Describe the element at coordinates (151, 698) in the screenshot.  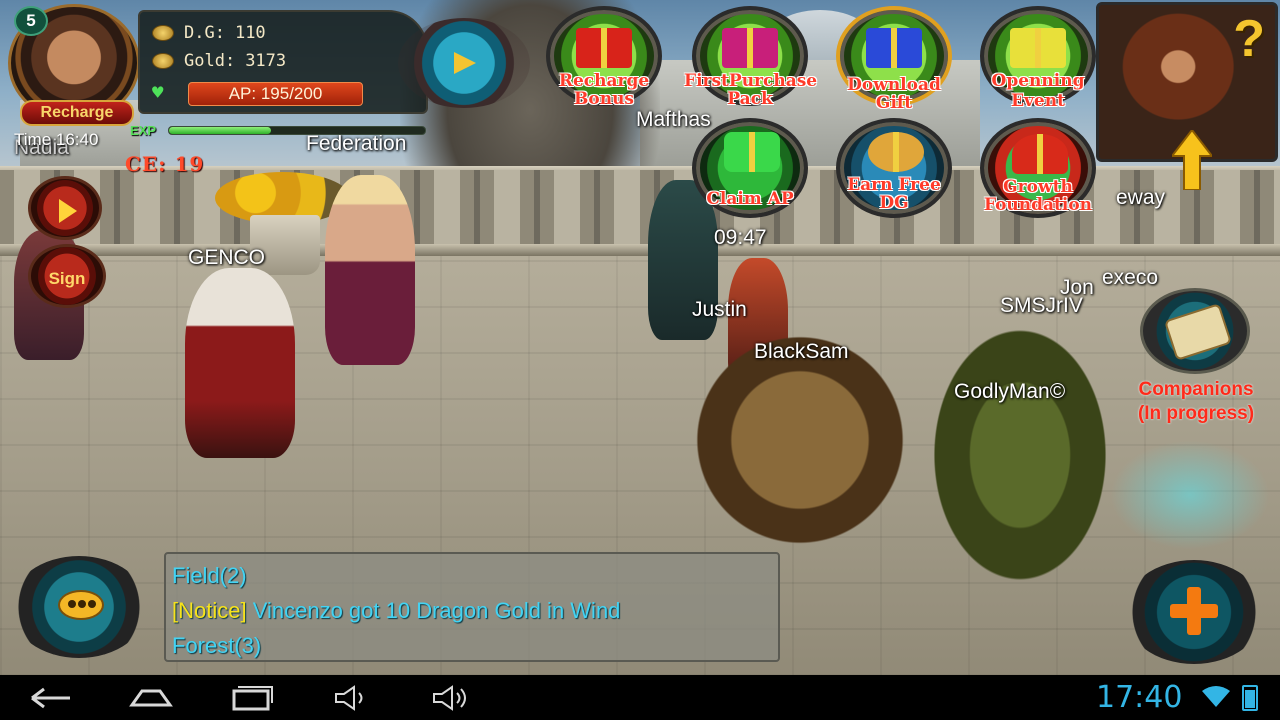
I see `home-icon` at that location.